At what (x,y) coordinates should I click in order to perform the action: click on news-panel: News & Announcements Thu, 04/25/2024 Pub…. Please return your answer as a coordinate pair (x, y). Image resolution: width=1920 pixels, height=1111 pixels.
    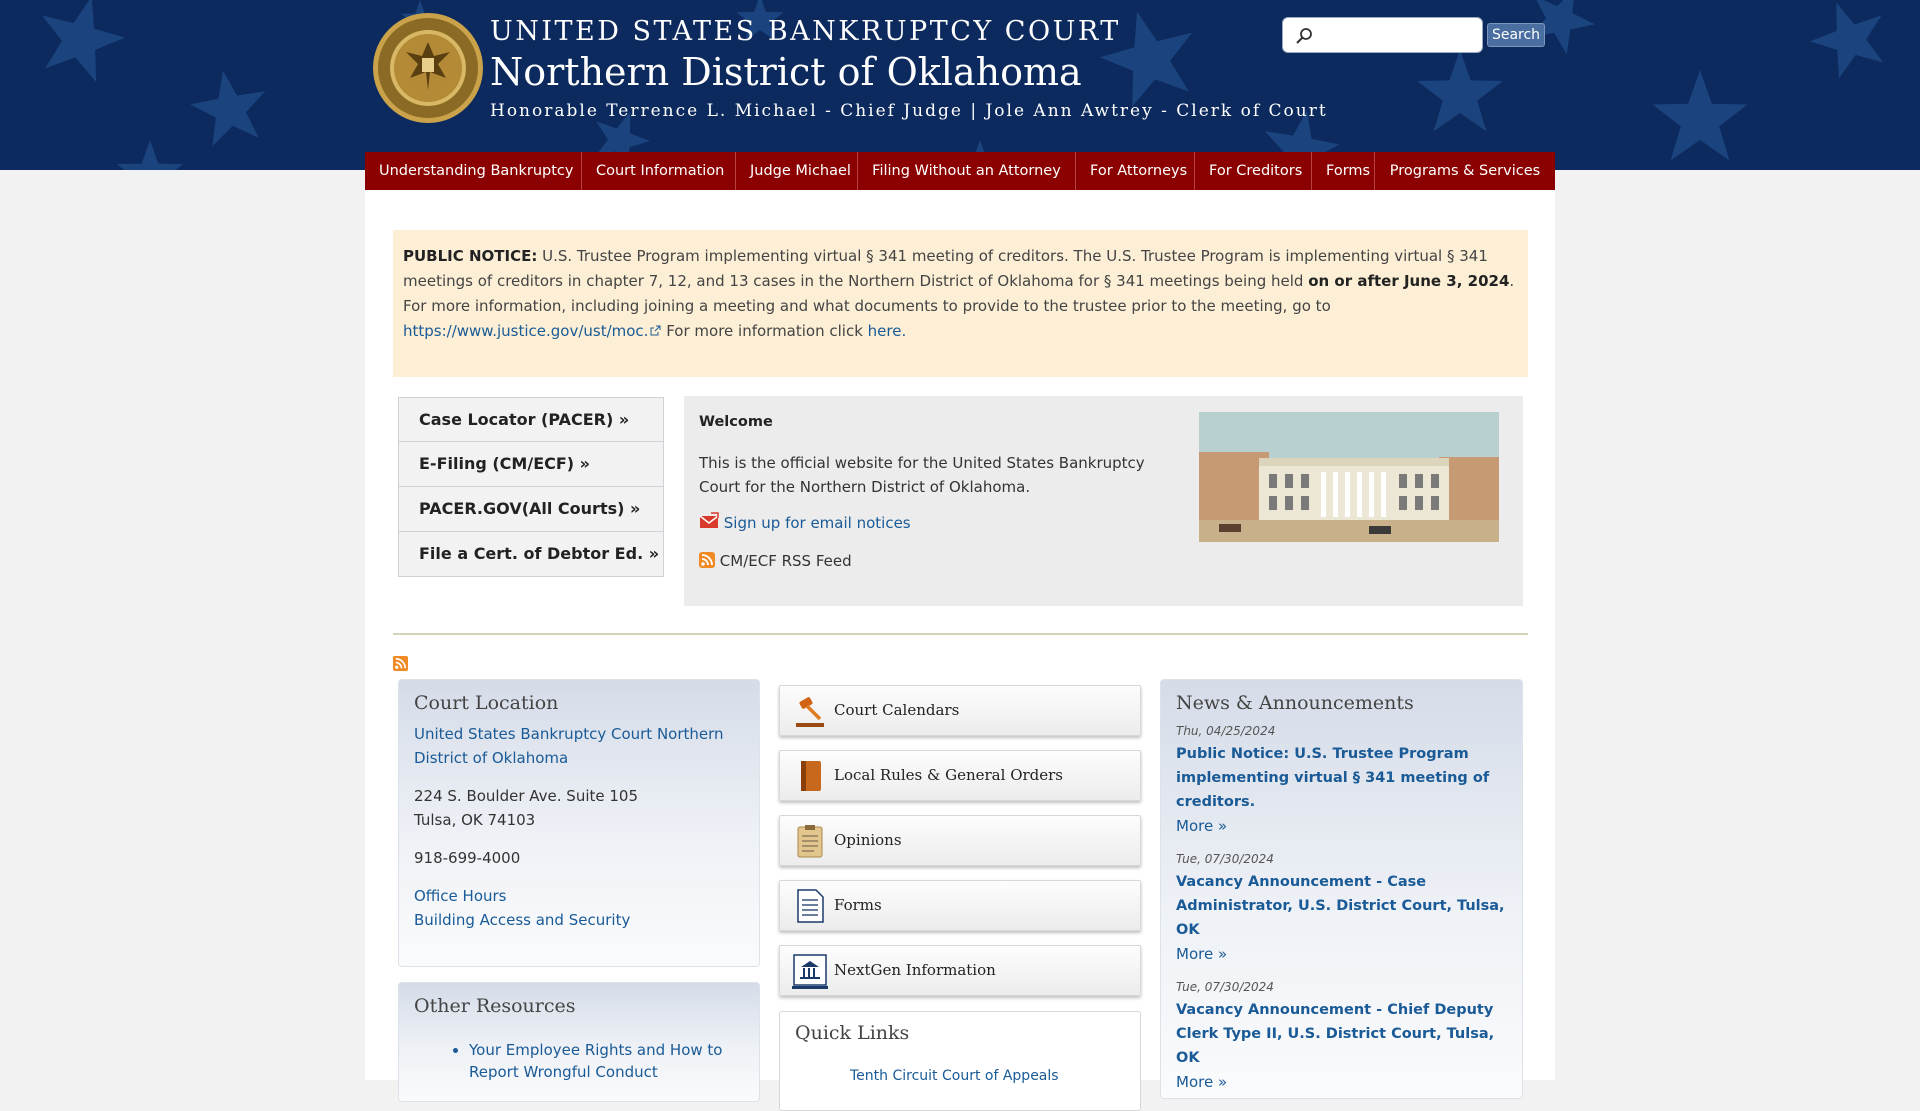
    Looking at the image, I should click on (1341, 889).